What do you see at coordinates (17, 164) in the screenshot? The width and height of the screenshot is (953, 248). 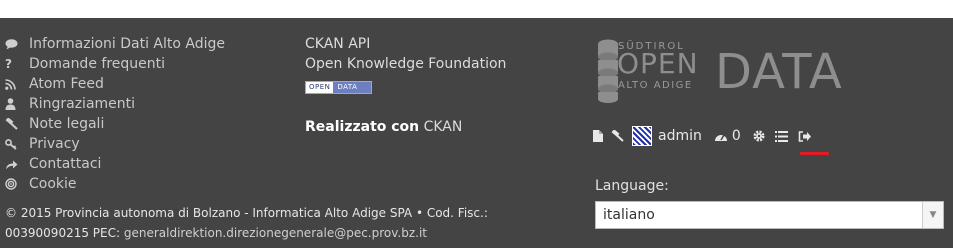 I see `share-icon` at bounding box center [17, 164].